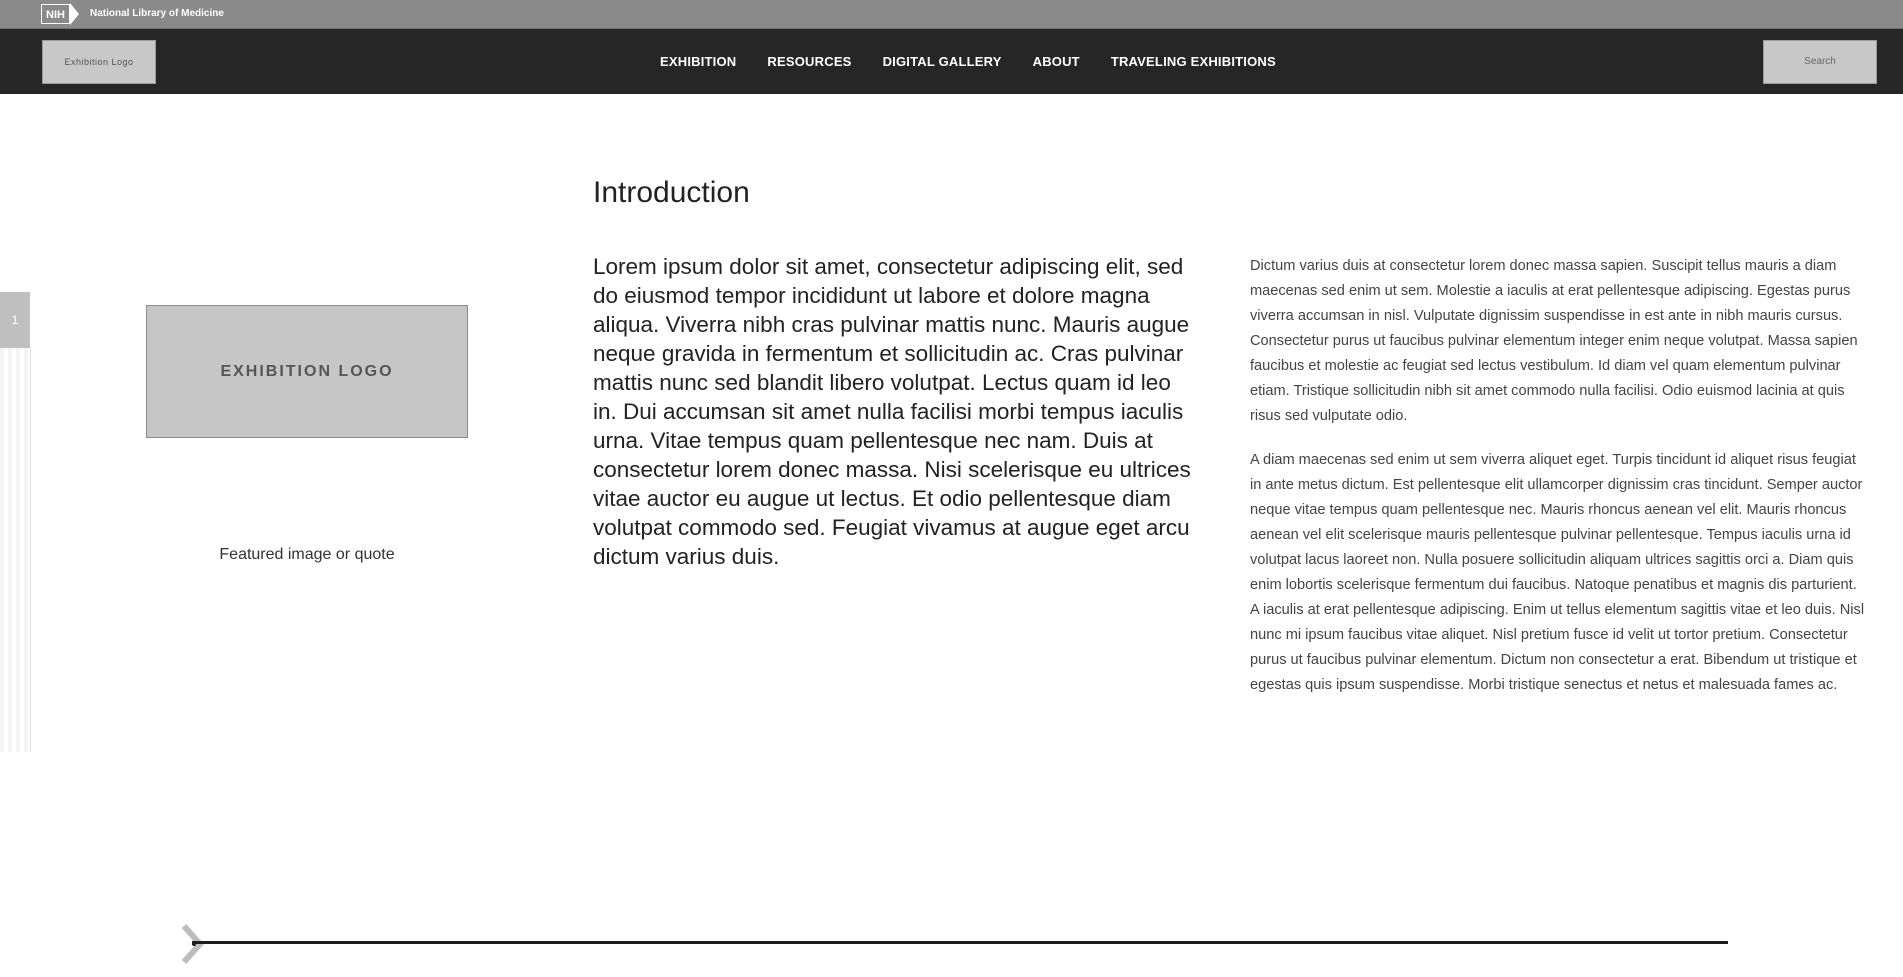 The image size is (1903, 977). I want to click on nav-item-traveling-exhibitions: TRAVELING EXHIBITIONS, so click(1193, 61).